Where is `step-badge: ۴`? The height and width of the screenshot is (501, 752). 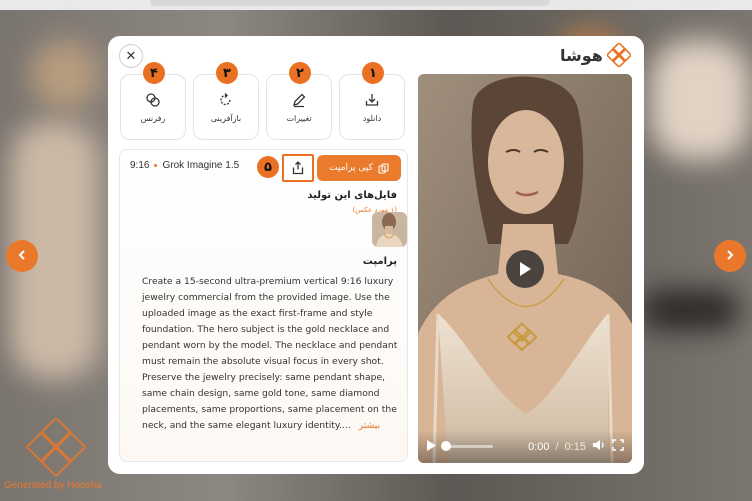 step-badge: ۴ is located at coordinates (154, 73).